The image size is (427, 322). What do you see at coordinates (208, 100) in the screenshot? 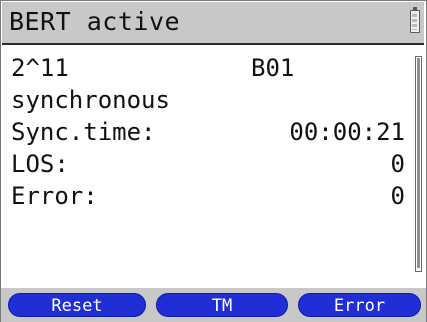
I see `status-row: synchronous` at bounding box center [208, 100].